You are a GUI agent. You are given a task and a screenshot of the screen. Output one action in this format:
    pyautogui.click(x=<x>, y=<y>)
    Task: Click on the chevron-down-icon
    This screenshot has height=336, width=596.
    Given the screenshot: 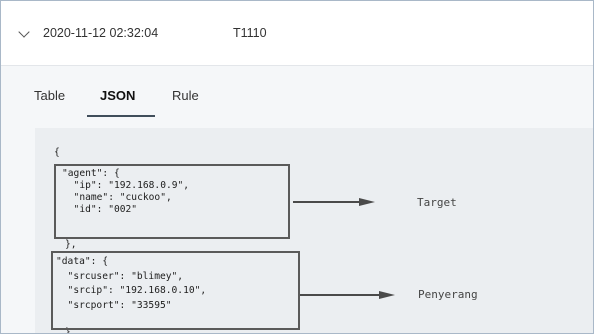 What is the action you would take?
    pyautogui.click(x=24, y=32)
    